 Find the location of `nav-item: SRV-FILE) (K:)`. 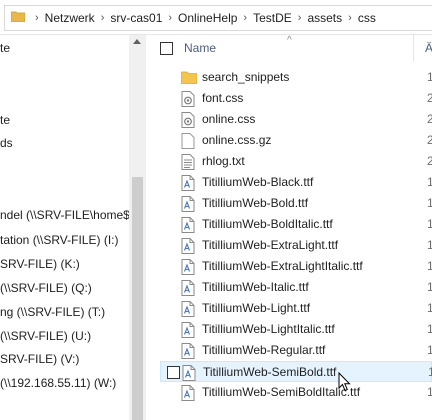

nav-item: SRV-FILE) (K:) is located at coordinates (40, 264).